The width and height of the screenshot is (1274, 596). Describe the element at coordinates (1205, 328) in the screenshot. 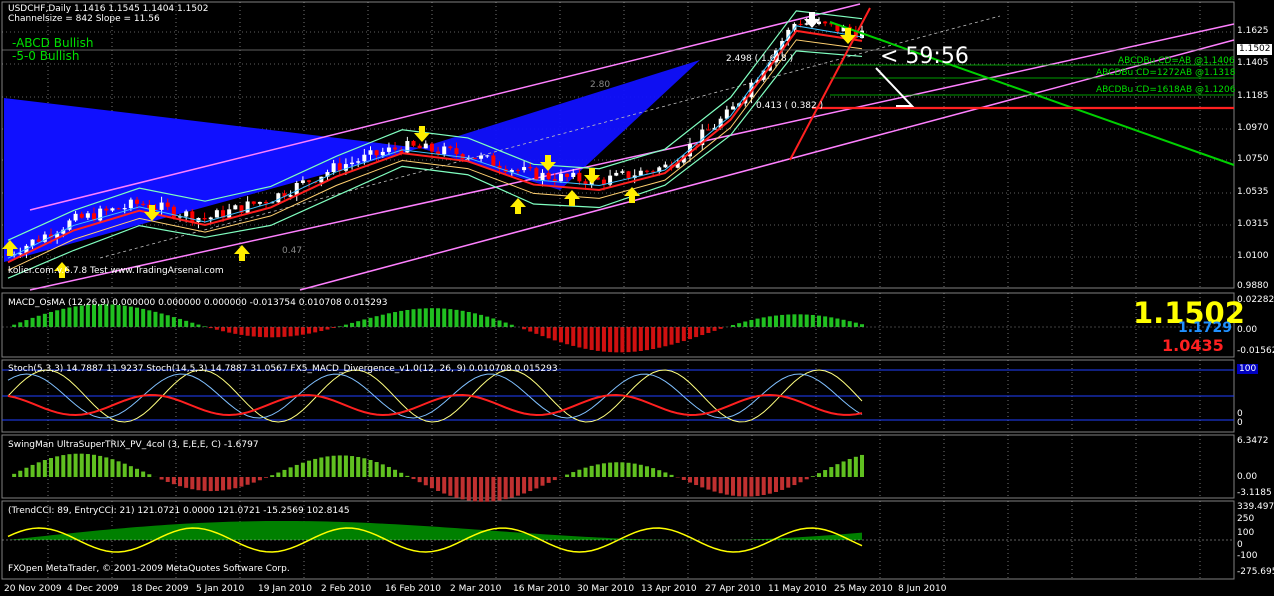

I see `big-price-mid: 1.1729` at that location.